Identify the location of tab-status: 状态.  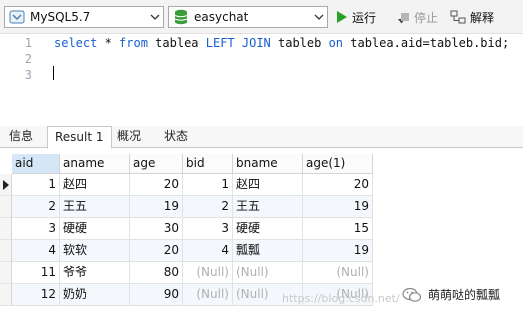
(176, 137).